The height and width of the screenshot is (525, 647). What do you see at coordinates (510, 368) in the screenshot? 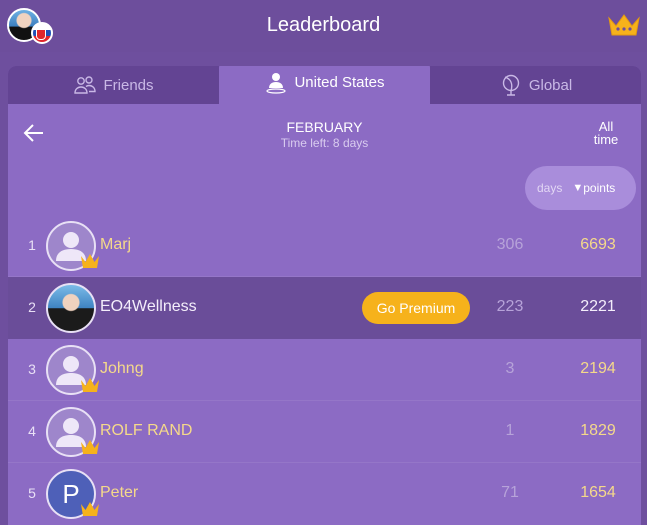
I see `player-days: 3` at bounding box center [510, 368].